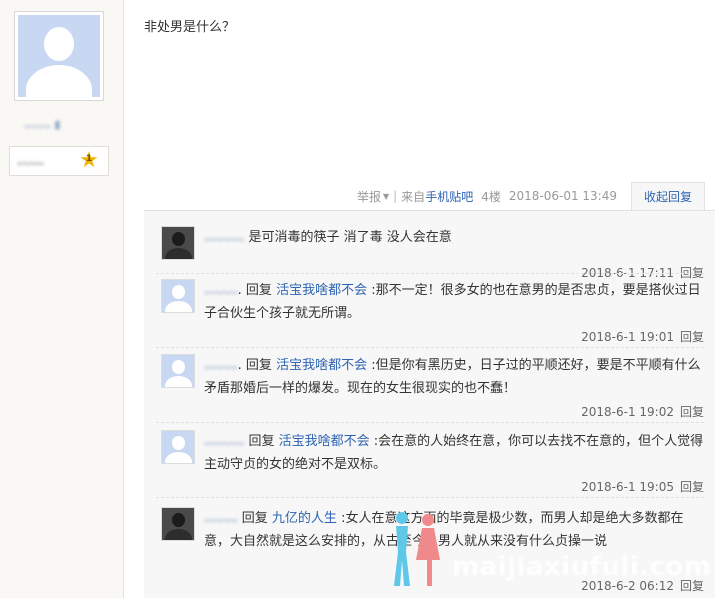 Image resolution: width=715 pixels, height=598 pixels. Describe the element at coordinates (491, 196) in the screenshot. I see `floor-number: 4楼` at that location.